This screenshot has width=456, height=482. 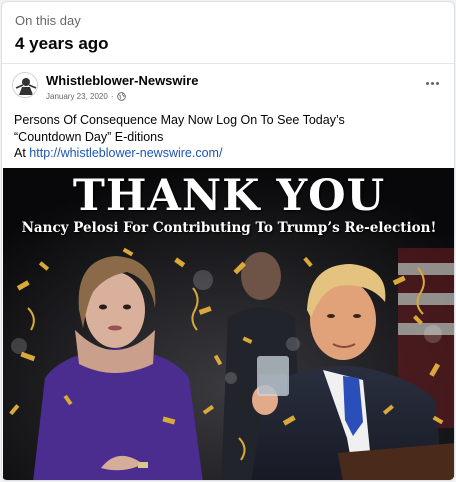 I want to click on avatar, so click(x=25, y=85).